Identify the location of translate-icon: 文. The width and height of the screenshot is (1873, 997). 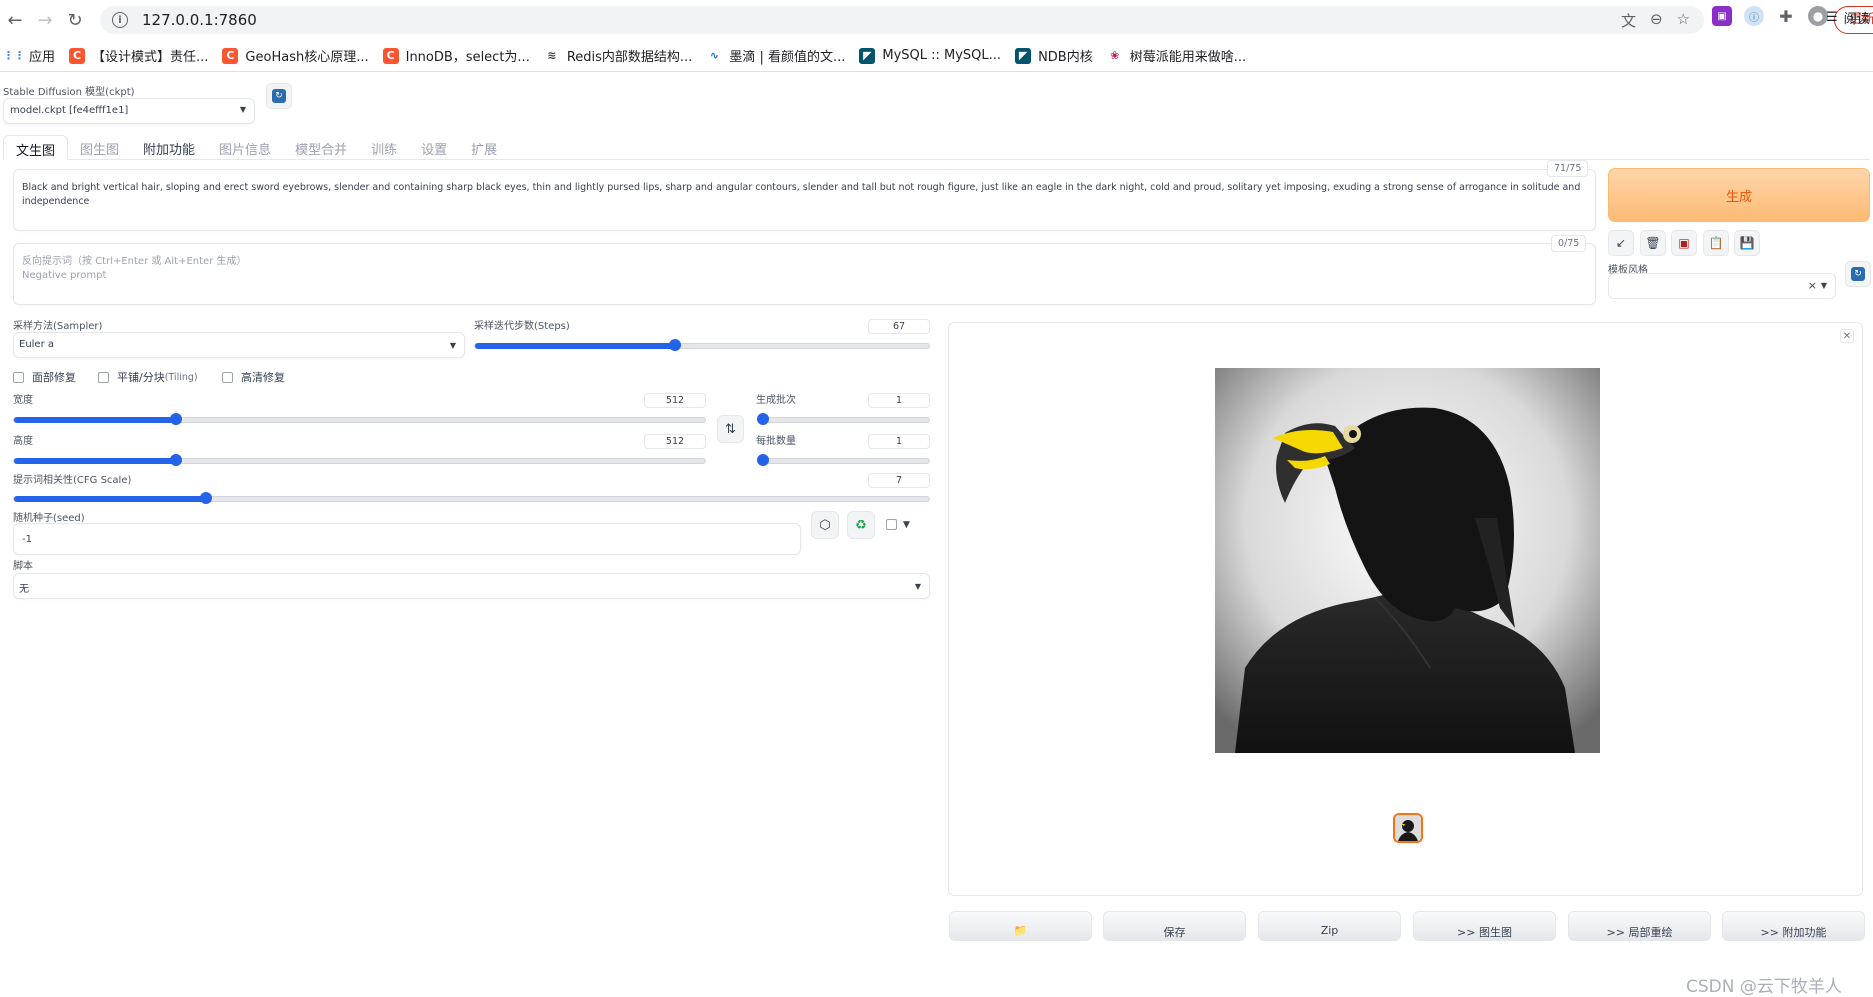
(1628, 20).